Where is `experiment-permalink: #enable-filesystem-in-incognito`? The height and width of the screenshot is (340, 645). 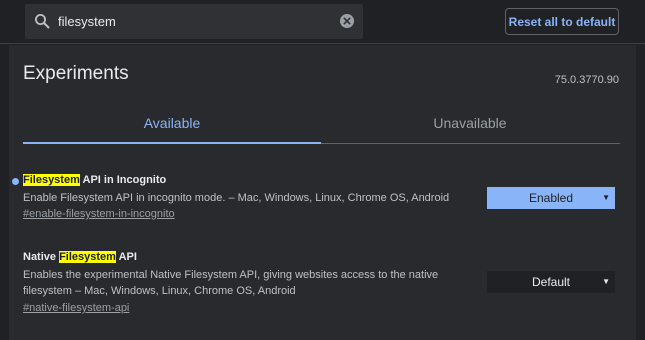
experiment-permalink: #enable-filesystem-in-incognito is located at coordinates (99, 214).